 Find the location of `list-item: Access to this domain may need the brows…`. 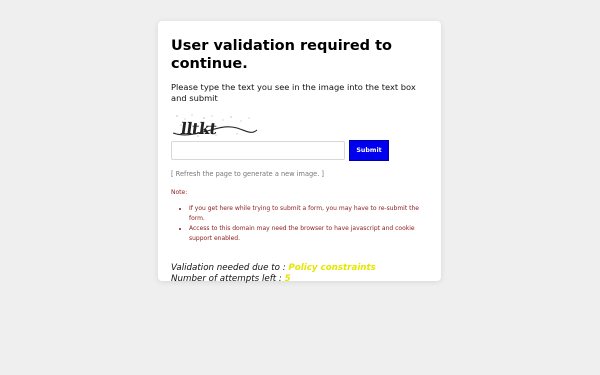

list-item: Access to this domain may need the brows… is located at coordinates (308, 234).